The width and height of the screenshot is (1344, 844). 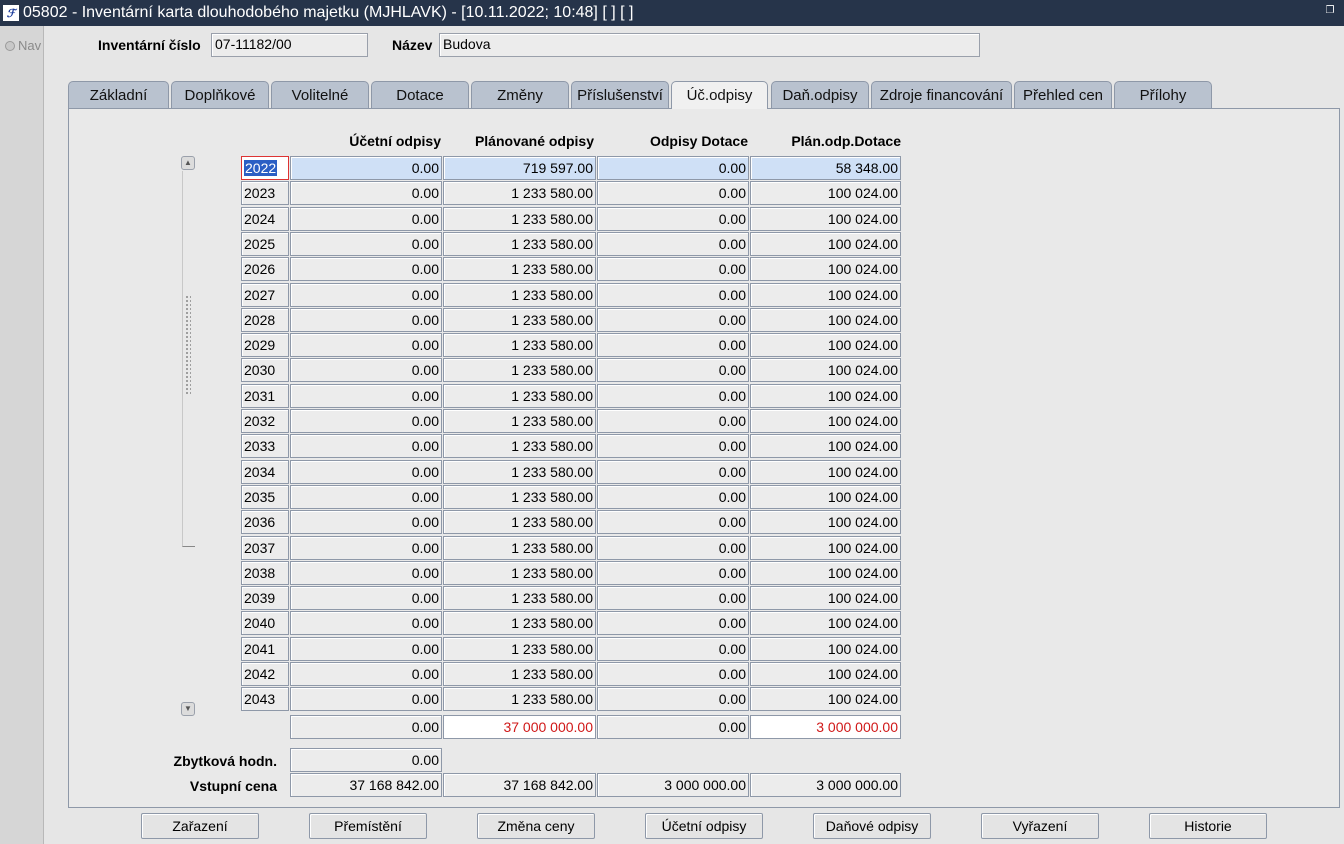 I want to click on scroll-up-arrow-icon: ▲, so click(x=188, y=163).